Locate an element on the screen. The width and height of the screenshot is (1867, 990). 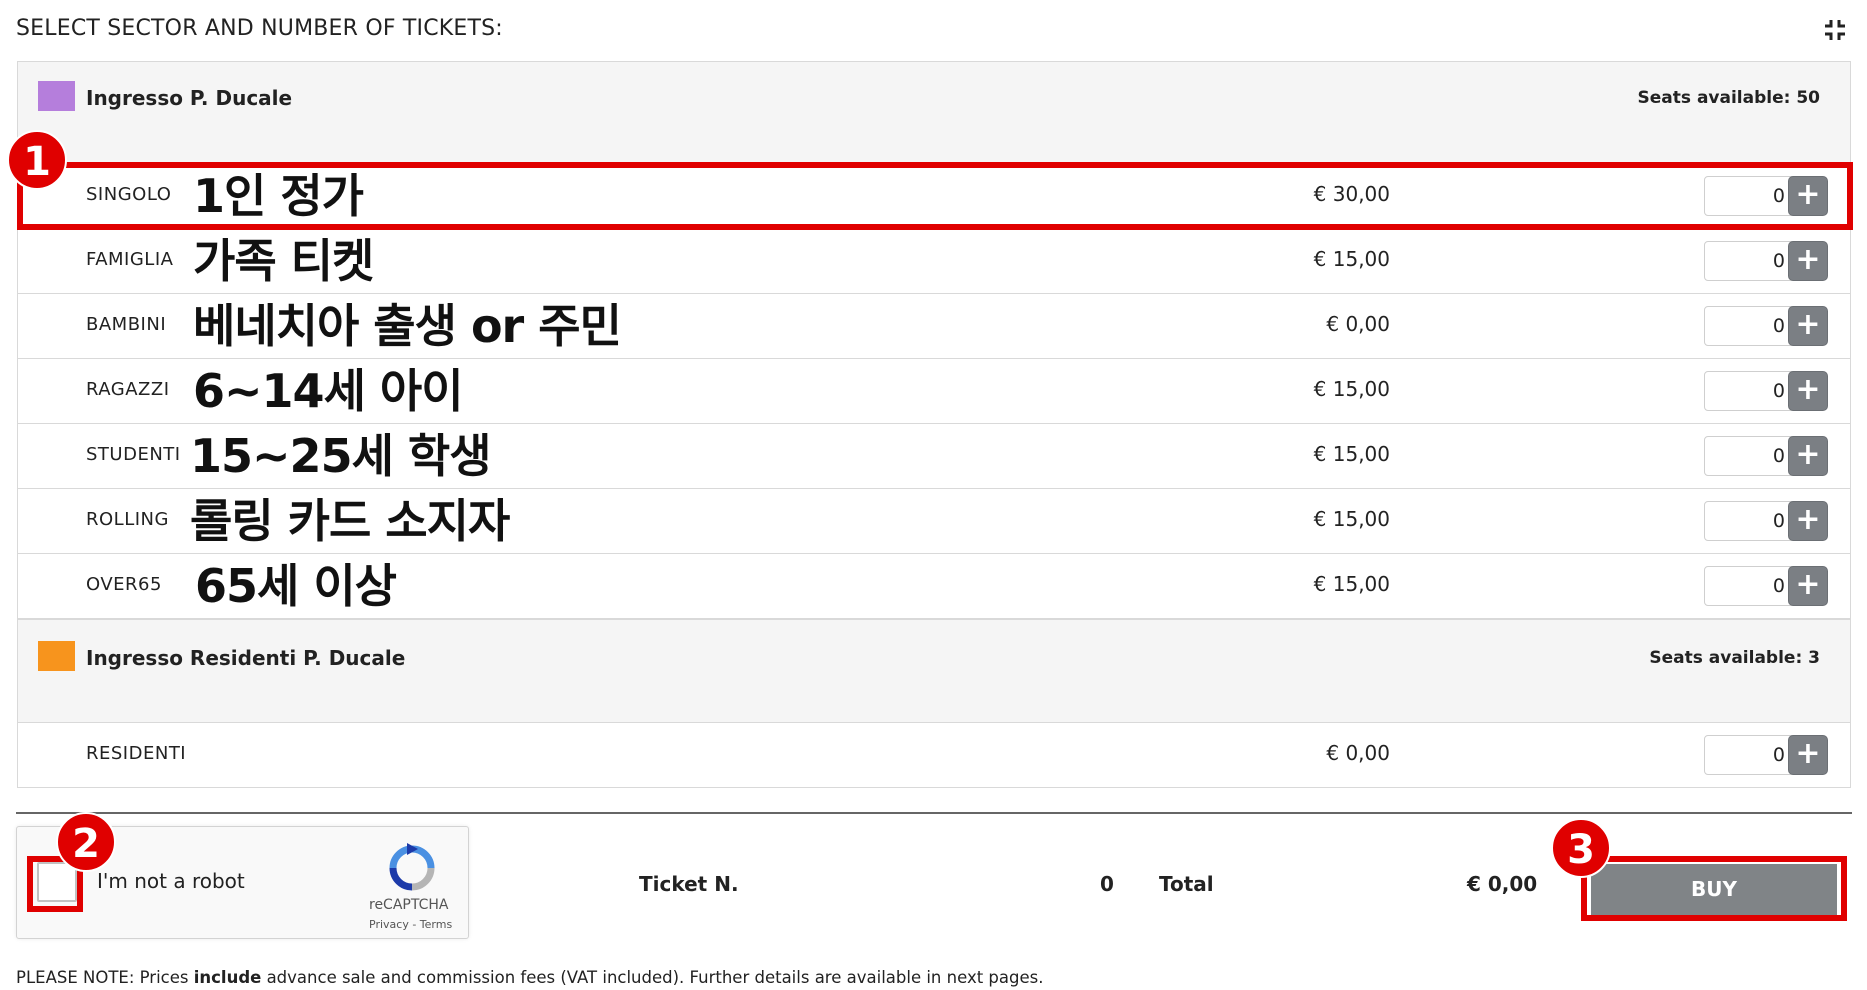
ticket-row-studenti: STUDENTI 15~25세 학생 € 15,00 0 + is located at coordinates (934, 456).